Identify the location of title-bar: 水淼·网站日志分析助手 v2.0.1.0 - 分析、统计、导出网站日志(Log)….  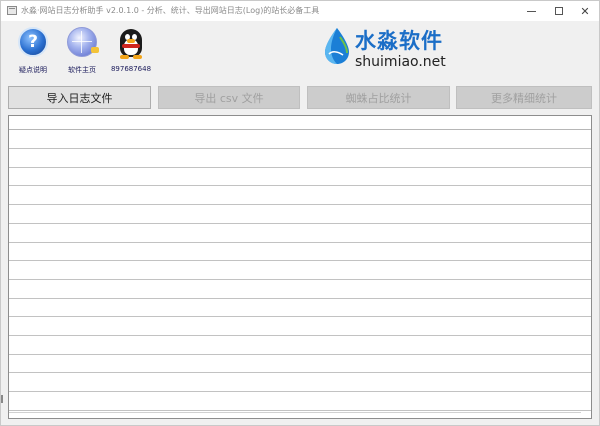
(300, 11).